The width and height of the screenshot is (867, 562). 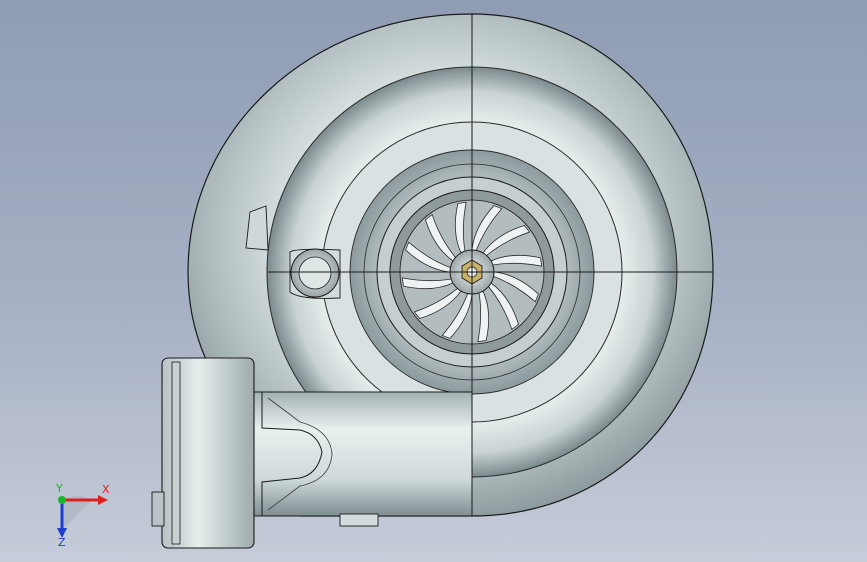 I want to click on axis-triad: X Y Z, so click(x=82, y=515).